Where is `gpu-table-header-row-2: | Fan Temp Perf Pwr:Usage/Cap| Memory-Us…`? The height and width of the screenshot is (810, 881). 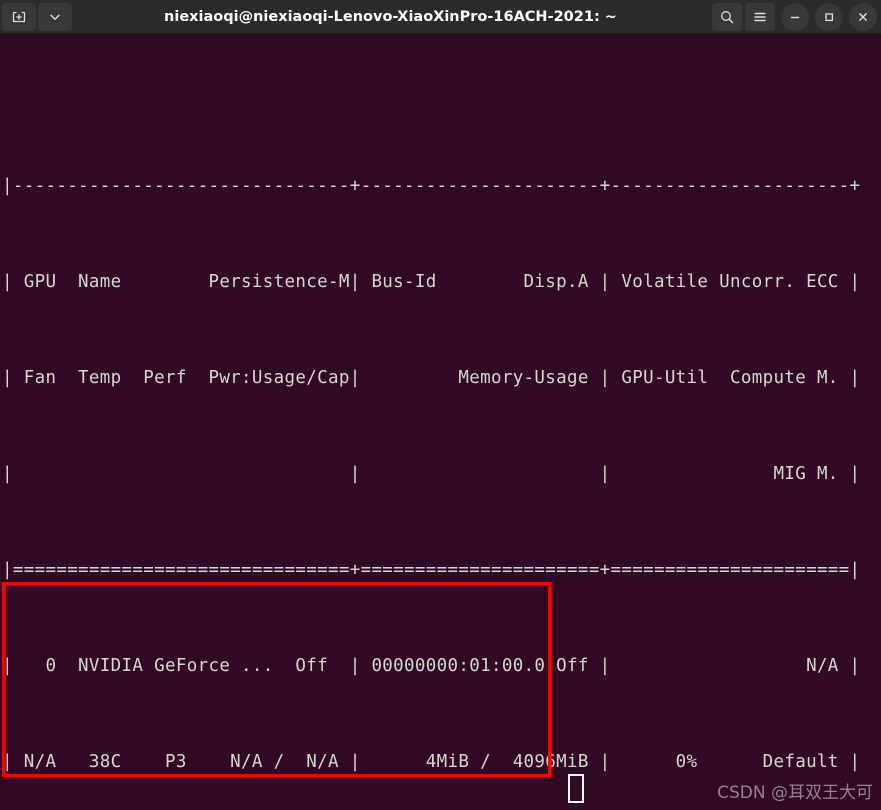 gpu-table-header-row-2: | Fan Temp Perf Pwr:Usage/Cap| Memory-Us… is located at coordinates (431, 378).